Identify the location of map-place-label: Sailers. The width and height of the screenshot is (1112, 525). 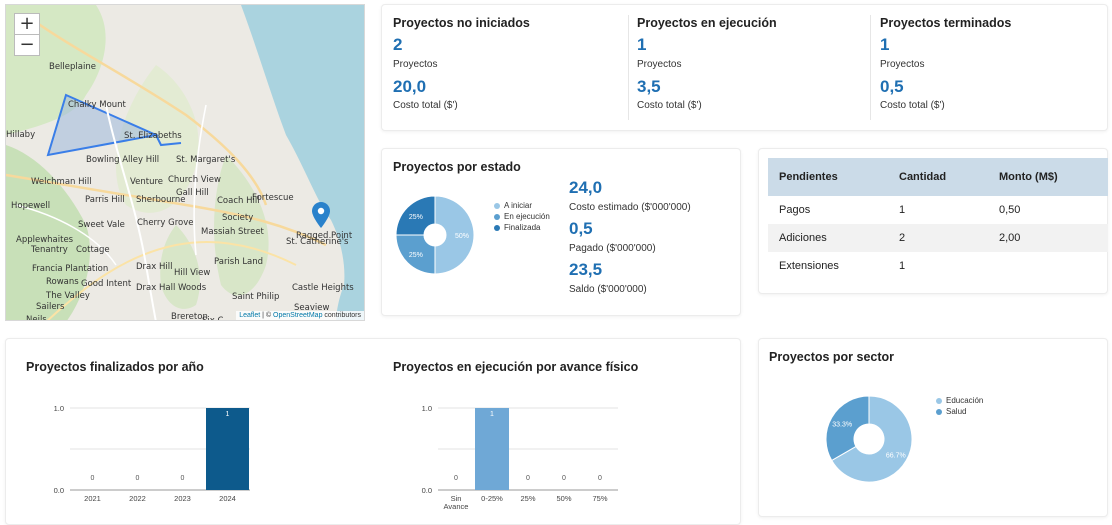
(50, 307).